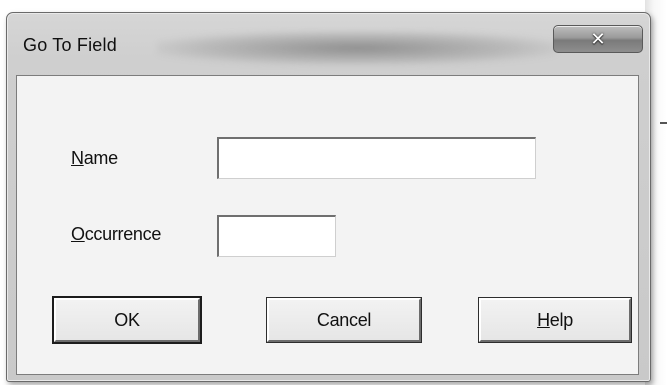 This screenshot has width=667, height=385. What do you see at coordinates (561, 319) in the screenshot?
I see `help-label-text: elp` at bounding box center [561, 319].